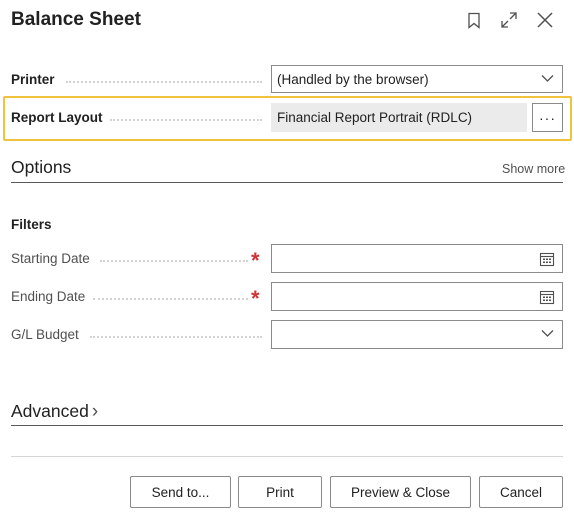  I want to click on starting-date-label: Starting Date, so click(50, 258).